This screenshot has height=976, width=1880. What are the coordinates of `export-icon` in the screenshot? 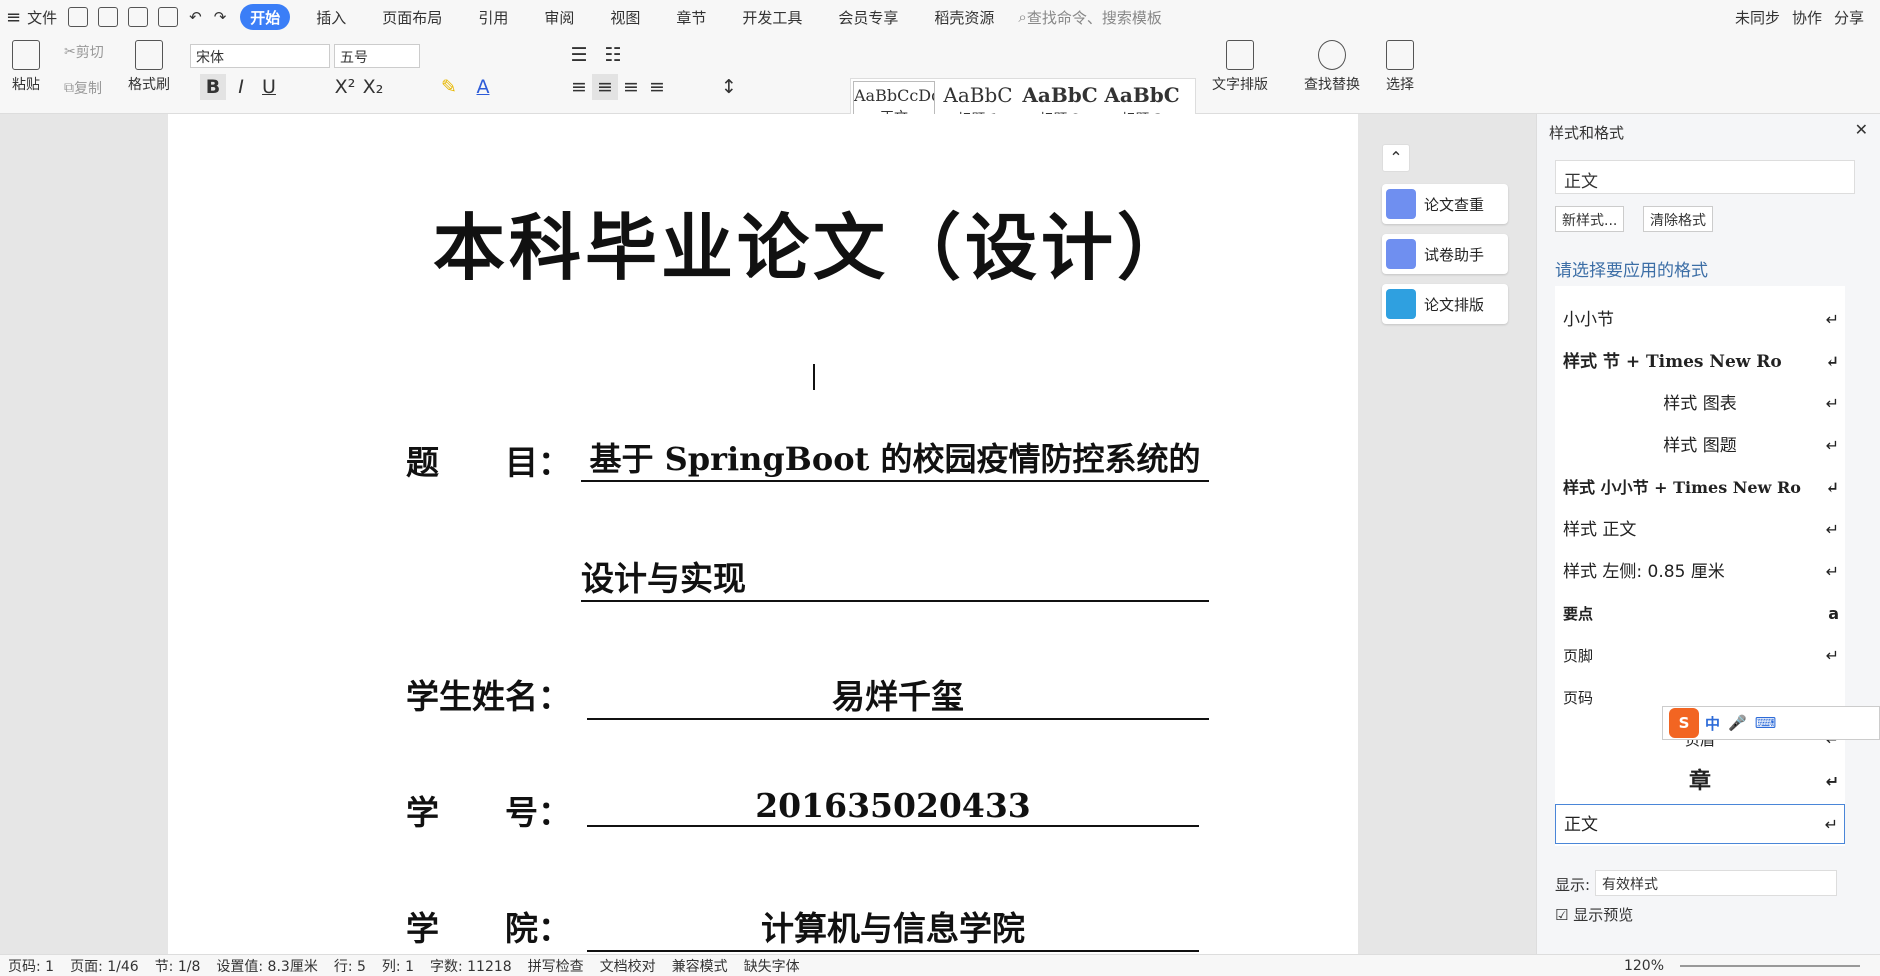 It's located at (108, 17).